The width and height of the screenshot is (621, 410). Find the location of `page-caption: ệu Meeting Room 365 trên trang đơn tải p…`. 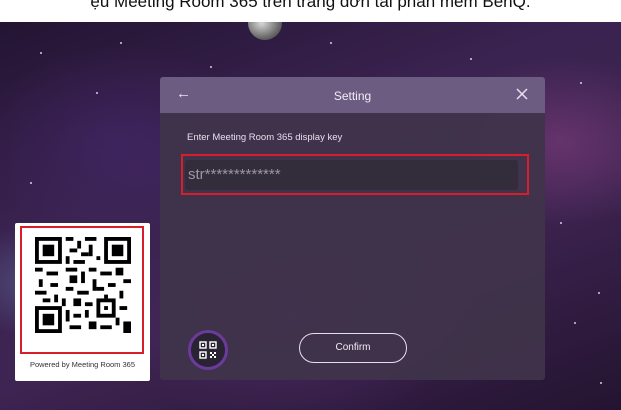

page-caption: ệu Meeting Room 365 trên trang đơn tải p… is located at coordinates (310, 11).